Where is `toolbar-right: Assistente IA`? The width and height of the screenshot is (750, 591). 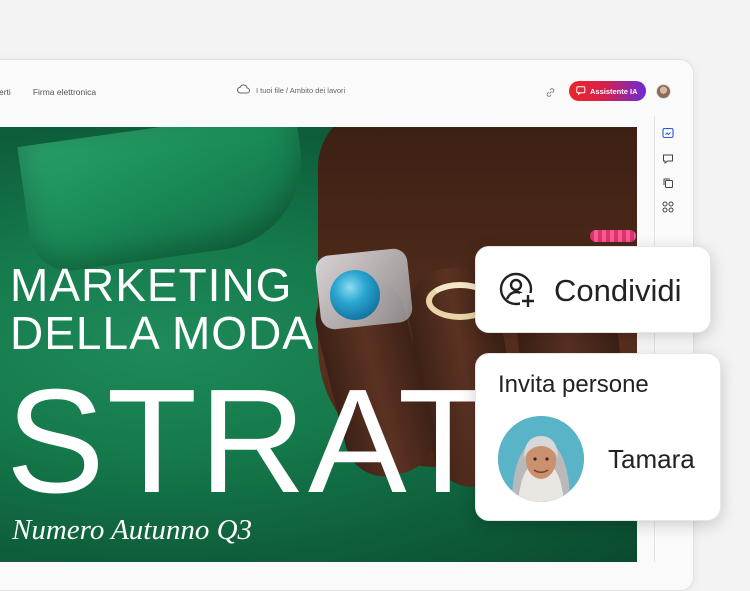
toolbar-right: Assistente IA is located at coordinates (609, 91).